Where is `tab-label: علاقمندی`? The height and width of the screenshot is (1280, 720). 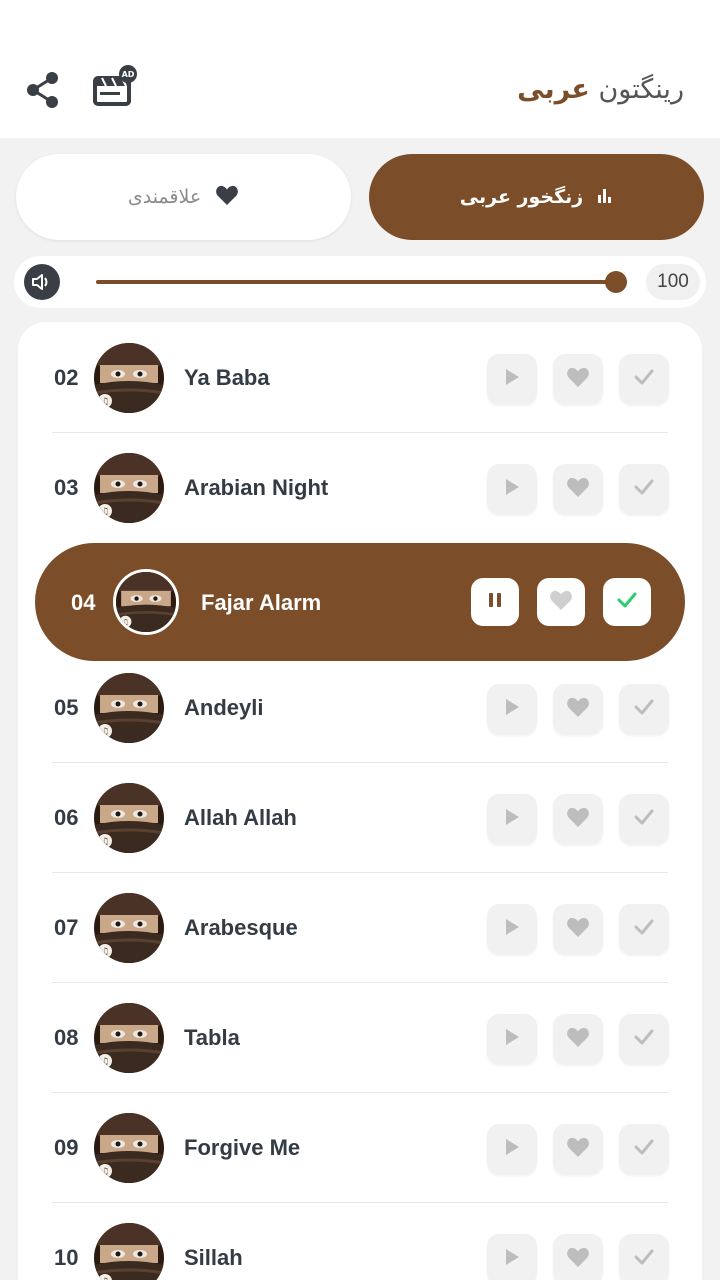
tab-label: علاقمندی is located at coordinates (164, 197).